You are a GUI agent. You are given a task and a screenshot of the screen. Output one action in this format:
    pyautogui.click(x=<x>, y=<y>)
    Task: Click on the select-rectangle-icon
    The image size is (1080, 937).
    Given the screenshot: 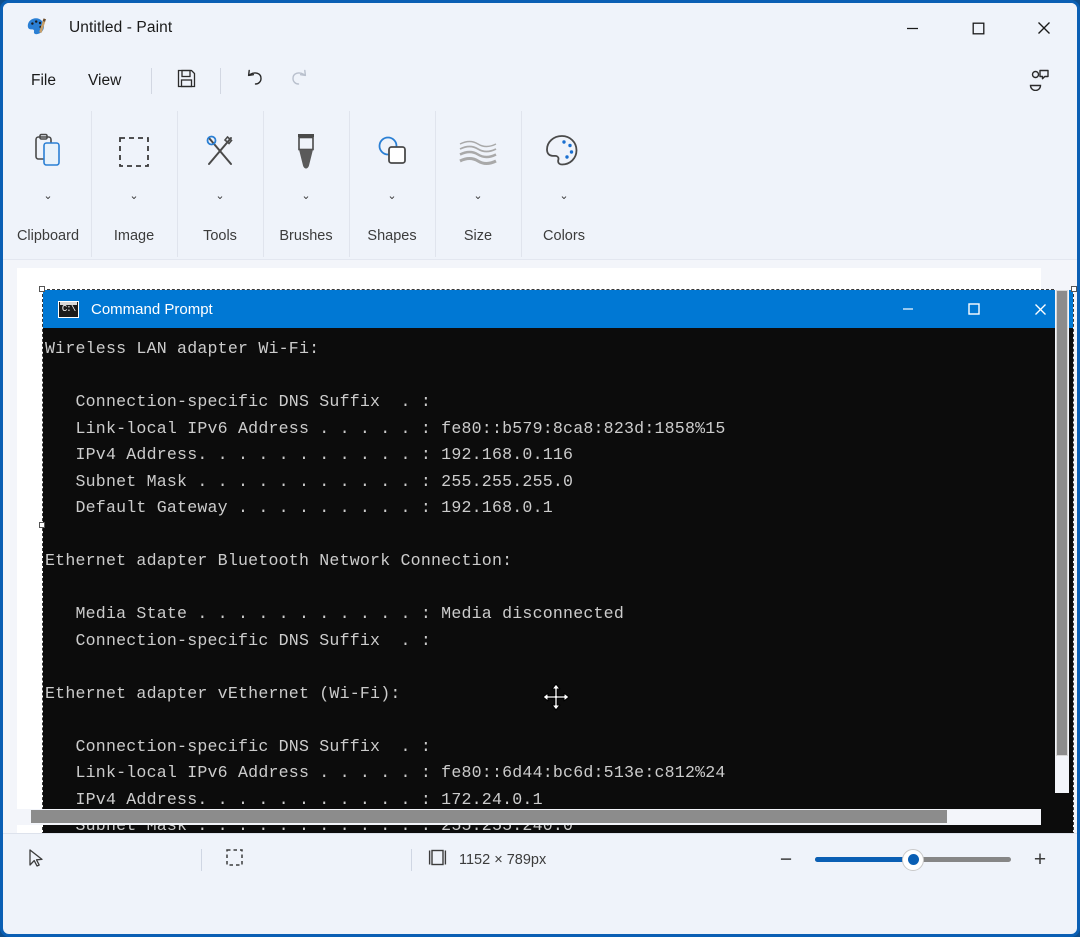 What is the action you would take?
    pyautogui.click(x=134, y=152)
    